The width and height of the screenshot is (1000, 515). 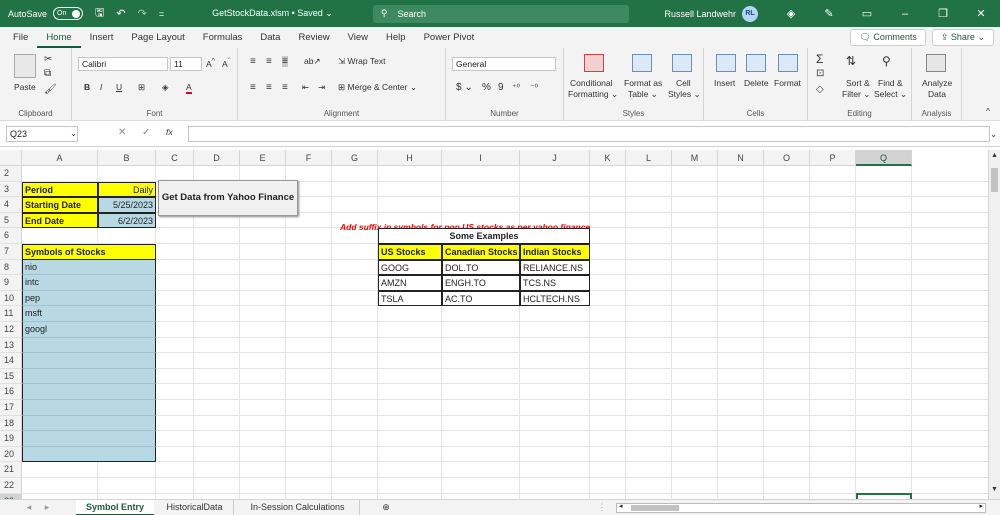 What do you see at coordinates (594, 63) in the screenshot?
I see `conditional-formatting-icon` at bounding box center [594, 63].